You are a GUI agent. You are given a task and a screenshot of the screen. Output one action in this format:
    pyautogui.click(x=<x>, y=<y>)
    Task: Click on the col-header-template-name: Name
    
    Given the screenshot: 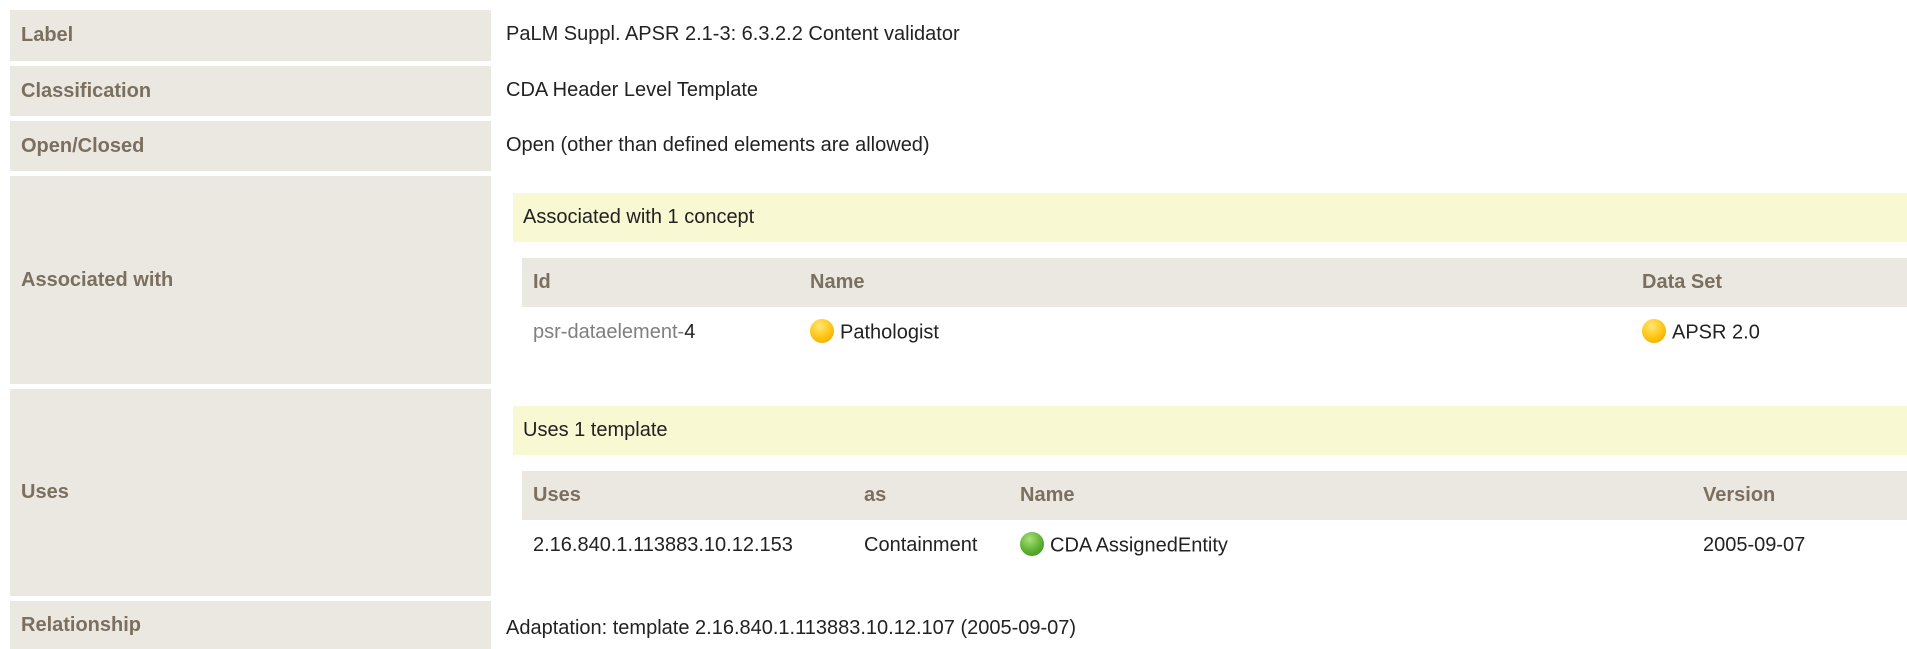 What is the action you would take?
    pyautogui.click(x=1047, y=495)
    